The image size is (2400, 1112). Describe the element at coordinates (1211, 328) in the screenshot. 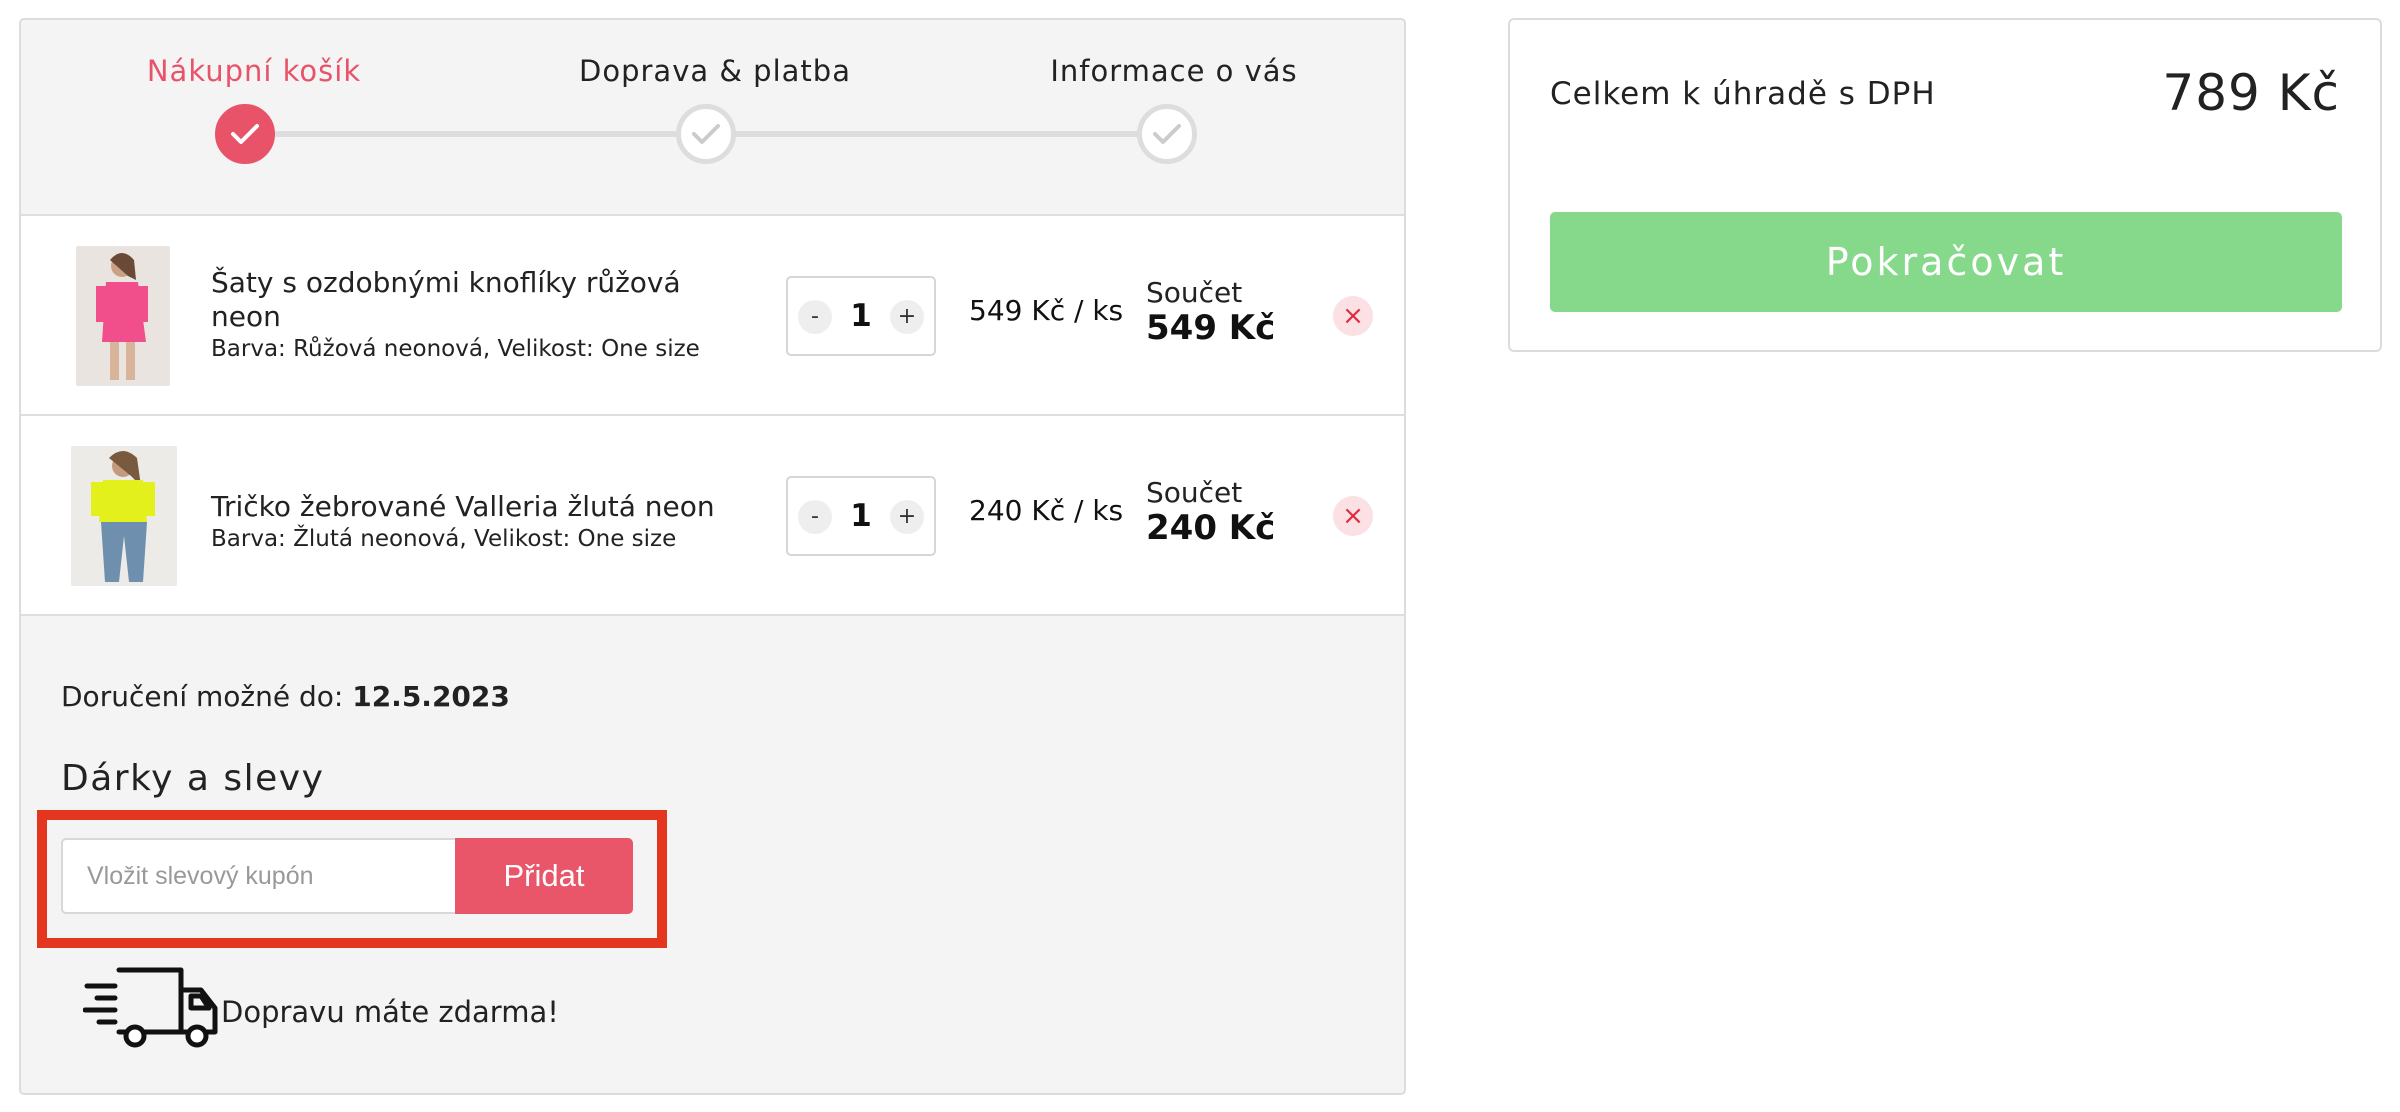

I see `sum-value: 549 Kč` at that location.